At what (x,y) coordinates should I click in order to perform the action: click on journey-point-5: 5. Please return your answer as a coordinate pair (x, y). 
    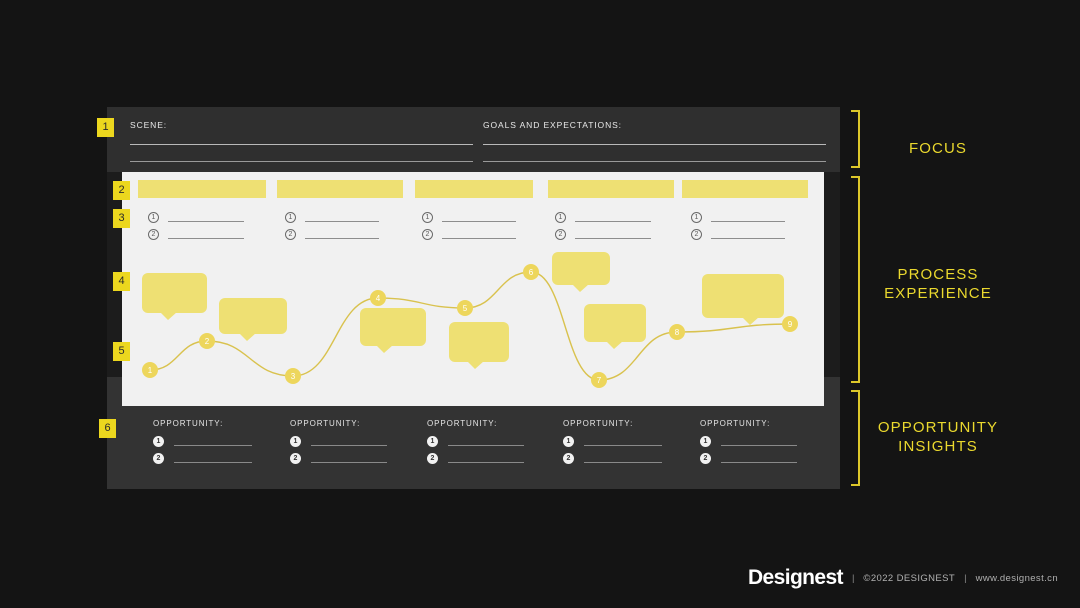
    Looking at the image, I should click on (465, 308).